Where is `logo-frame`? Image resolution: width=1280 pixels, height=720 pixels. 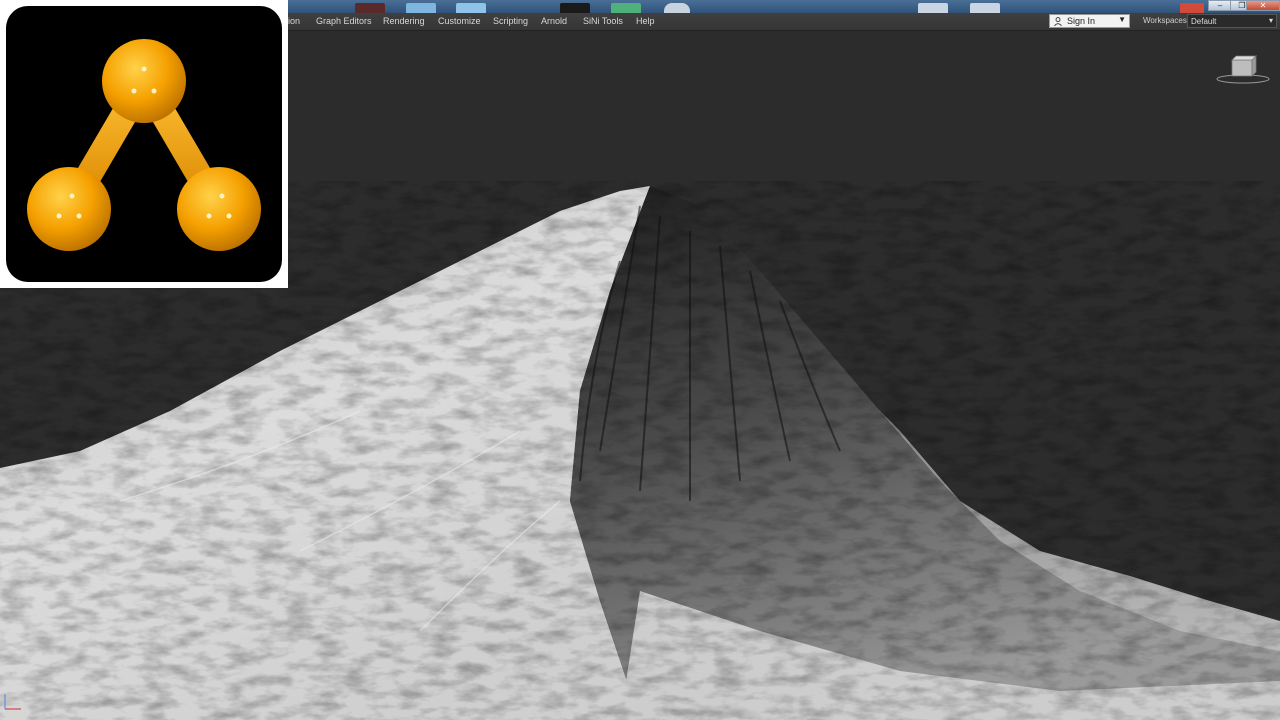
logo-frame is located at coordinates (144, 144).